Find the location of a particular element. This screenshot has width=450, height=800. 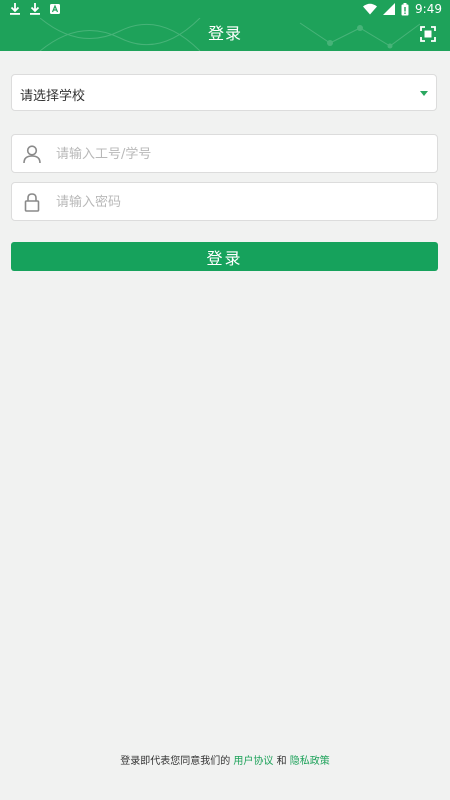

notification-a-icon is located at coordinates (55, 9).